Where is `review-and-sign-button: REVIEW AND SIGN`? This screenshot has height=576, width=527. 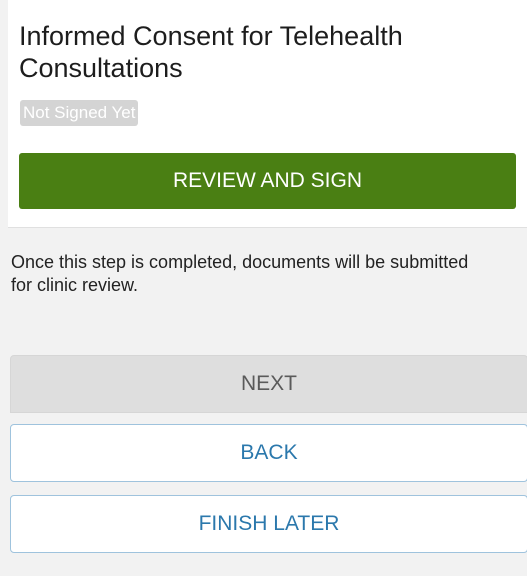 review-and-sign-button: REVIEW AND SIGN is located at coordinates (267, 181).